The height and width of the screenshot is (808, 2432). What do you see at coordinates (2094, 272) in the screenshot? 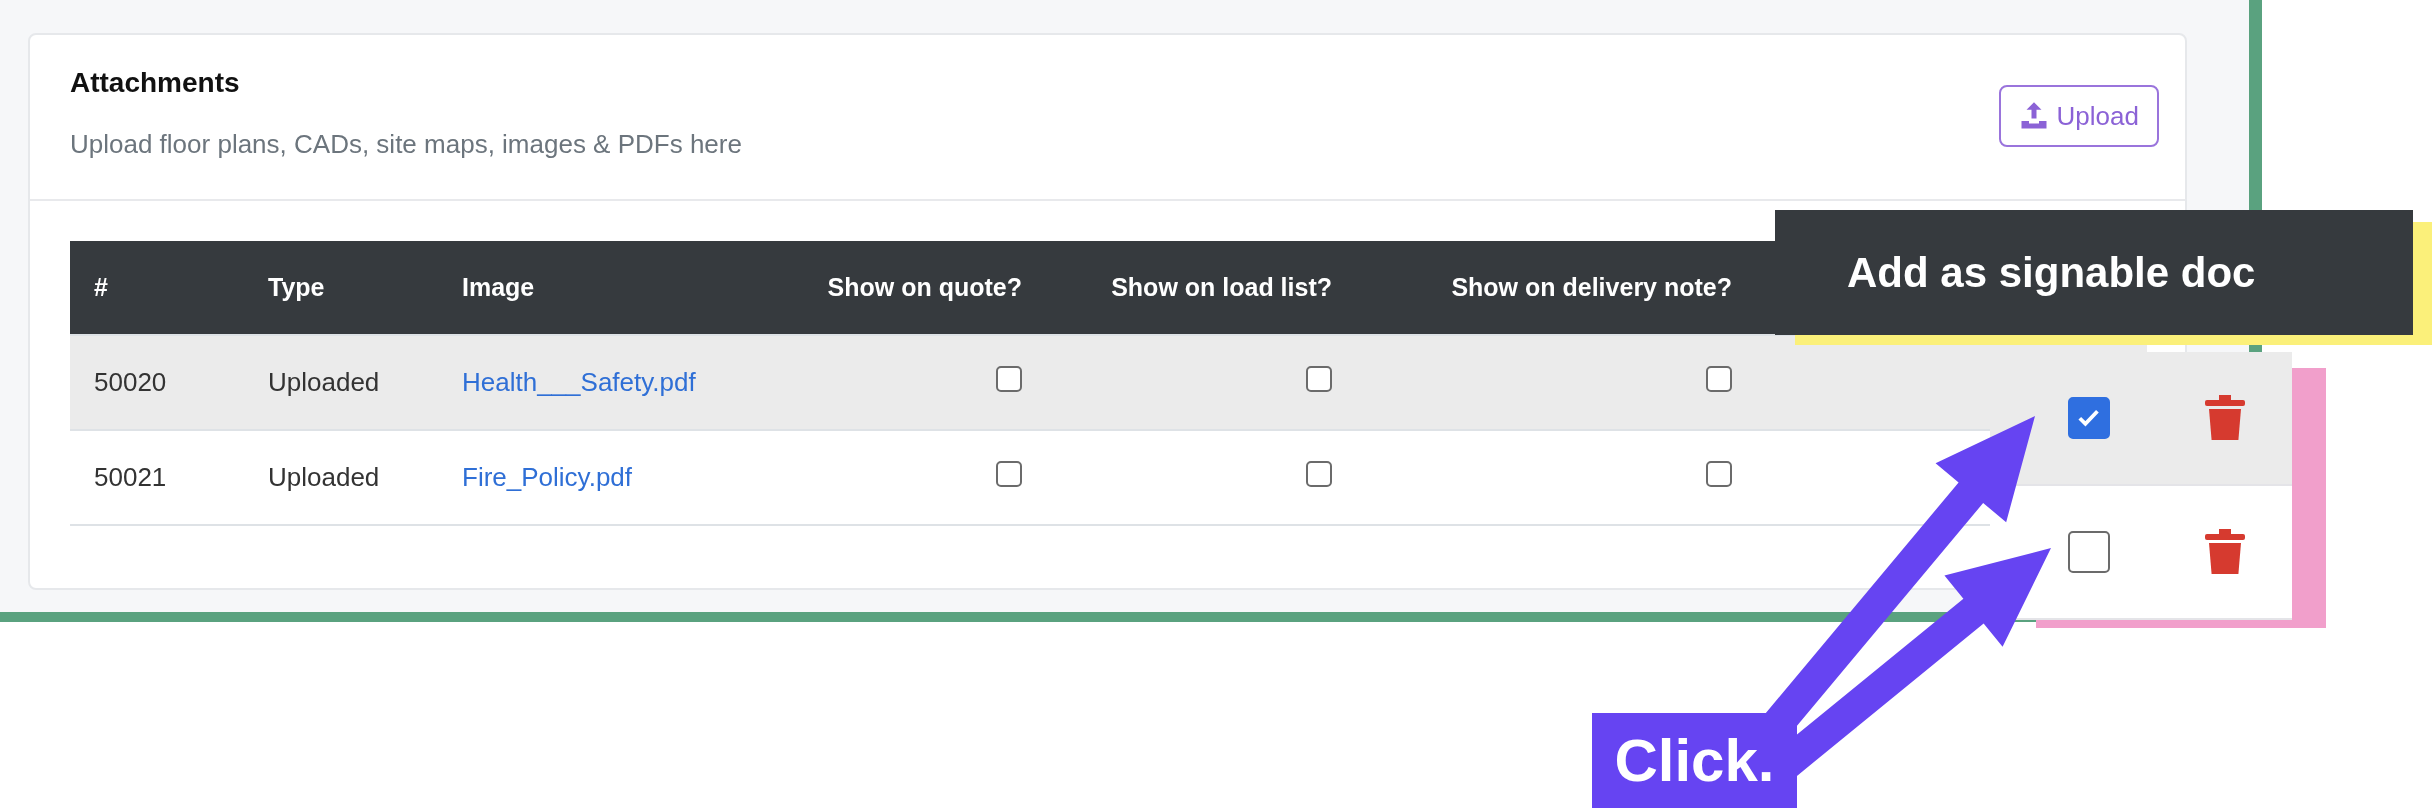
I see `annotation-banner: Add as signable doc` at bounding box center [2094, 272].